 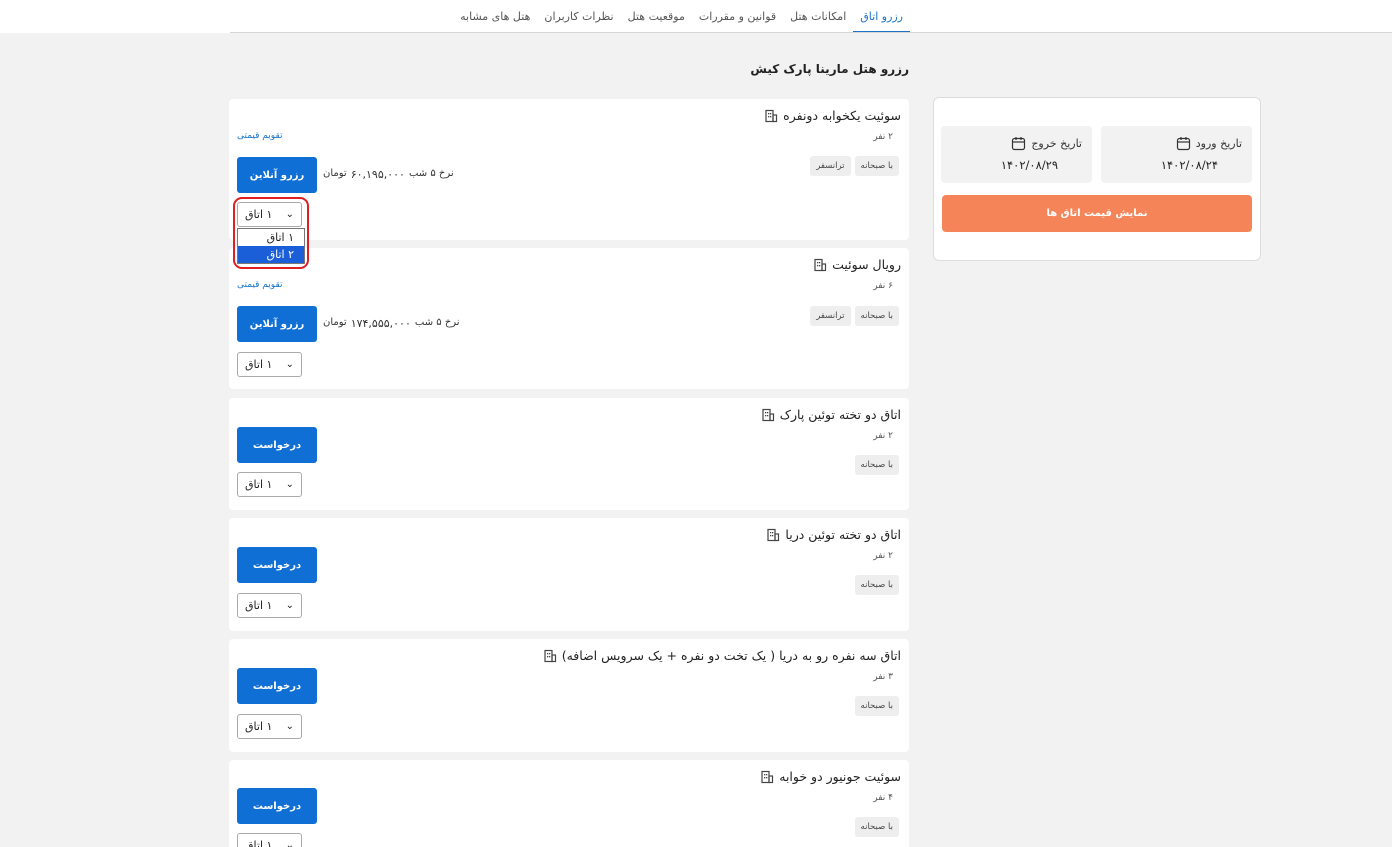 I want to click on room-title: سوئیت جونیور دو خوابه, so click(x=830, y=776).